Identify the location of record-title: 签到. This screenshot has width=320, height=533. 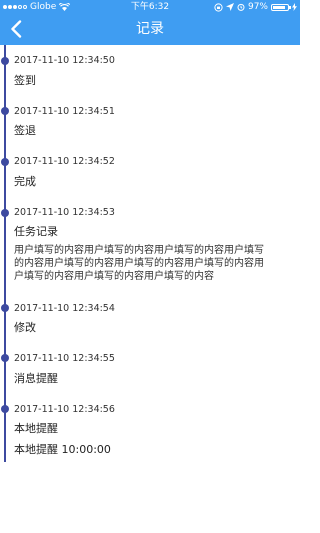
(25, 80).